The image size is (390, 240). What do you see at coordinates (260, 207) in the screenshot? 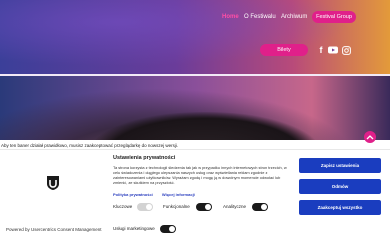
I see `toggle-analytics` at bounding box center [260, 207].